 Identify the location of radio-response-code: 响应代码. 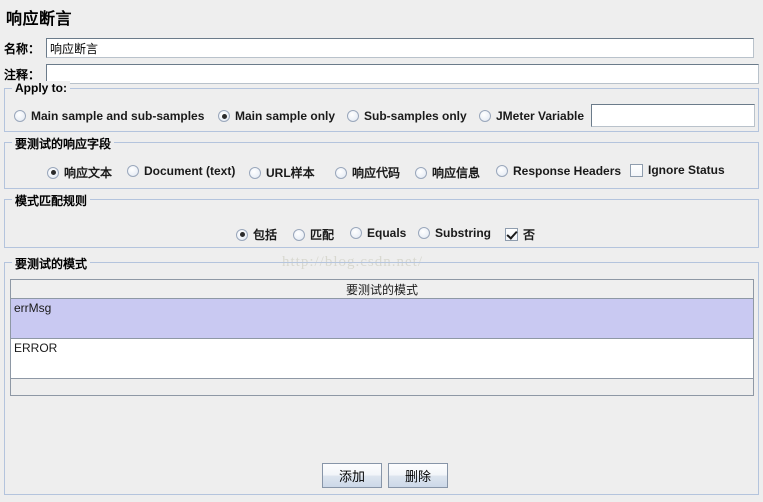
(367, 172).